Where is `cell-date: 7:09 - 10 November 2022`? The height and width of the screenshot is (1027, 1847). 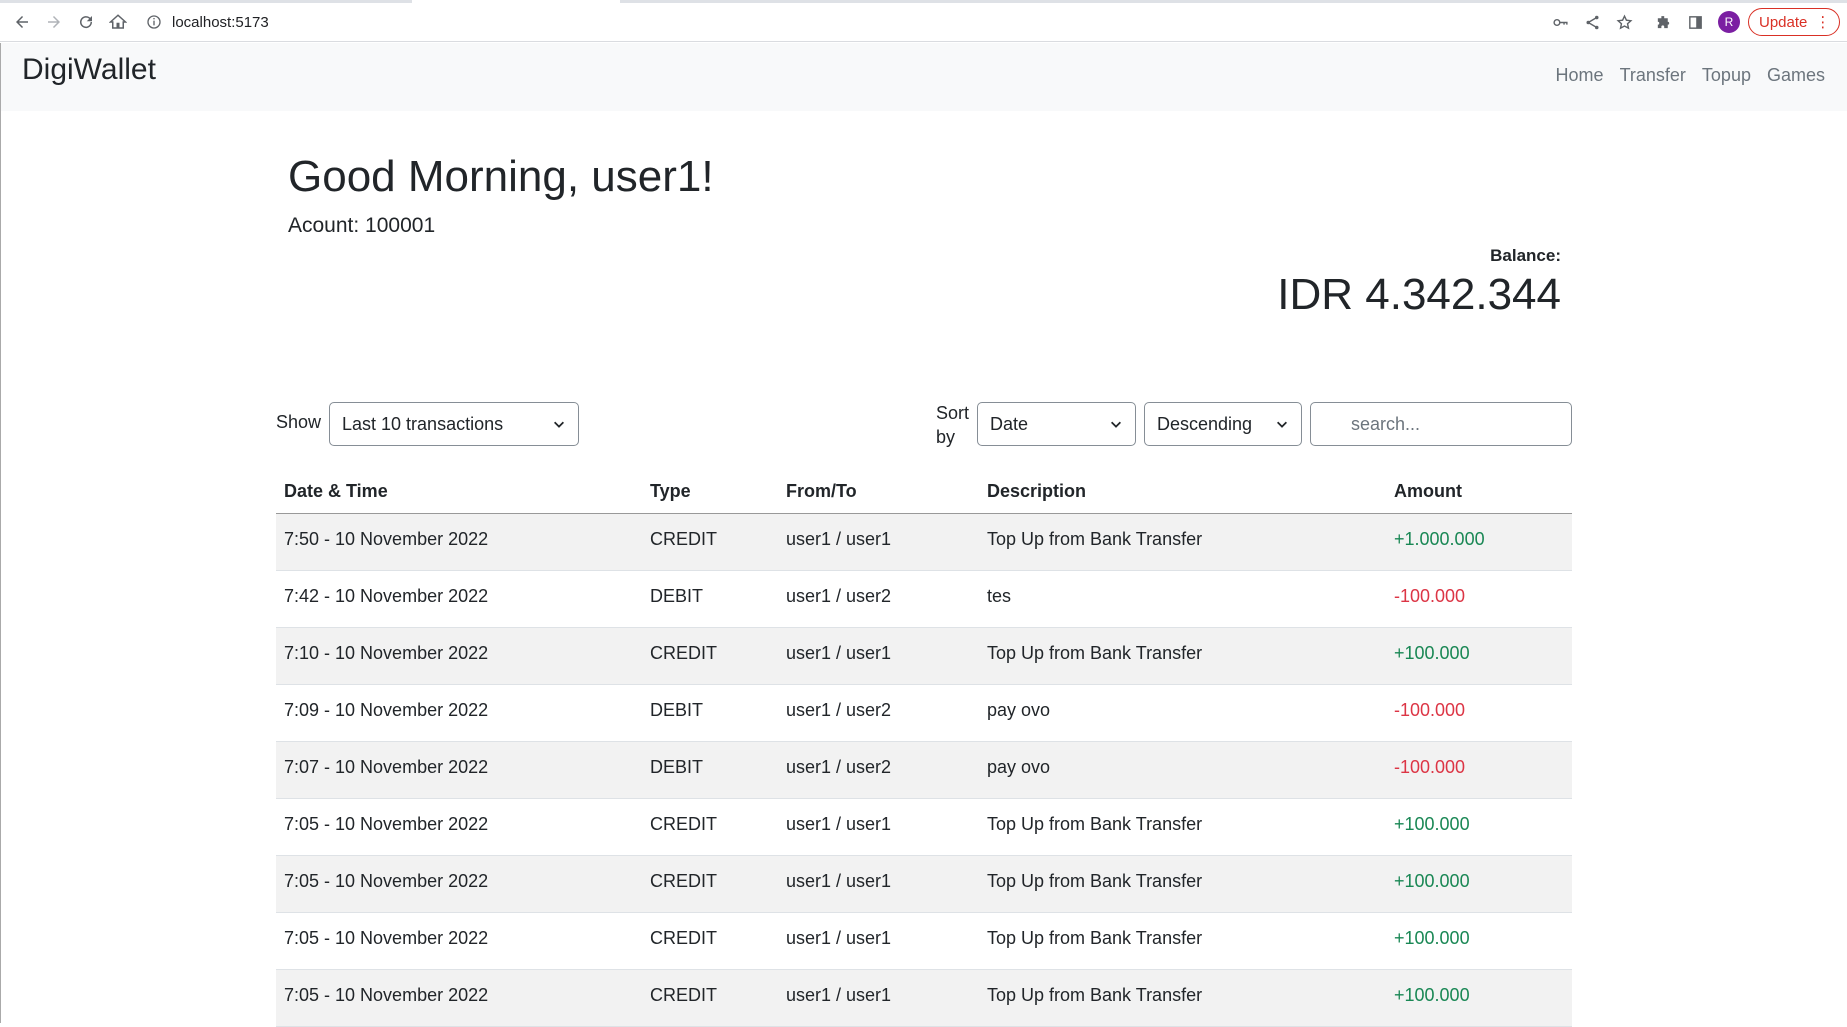
cell-date: 7:09 - 10 November 2022 is located at coordinates (386, 710).